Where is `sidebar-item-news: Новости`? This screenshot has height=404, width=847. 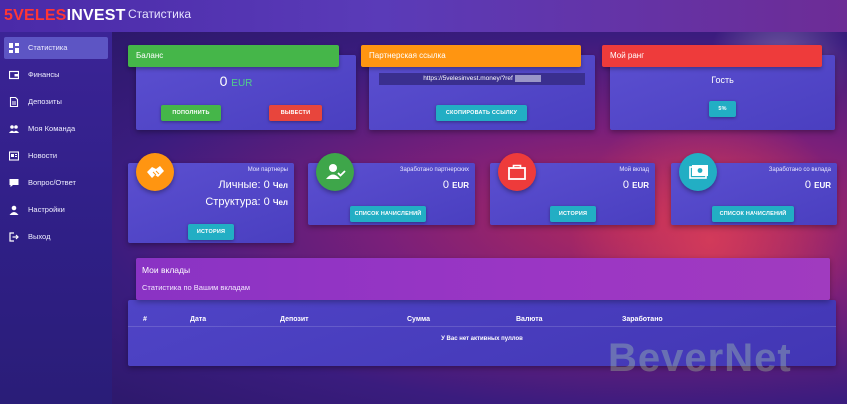
sidebar-item-news: Новости is located at coordinates (56, 156).